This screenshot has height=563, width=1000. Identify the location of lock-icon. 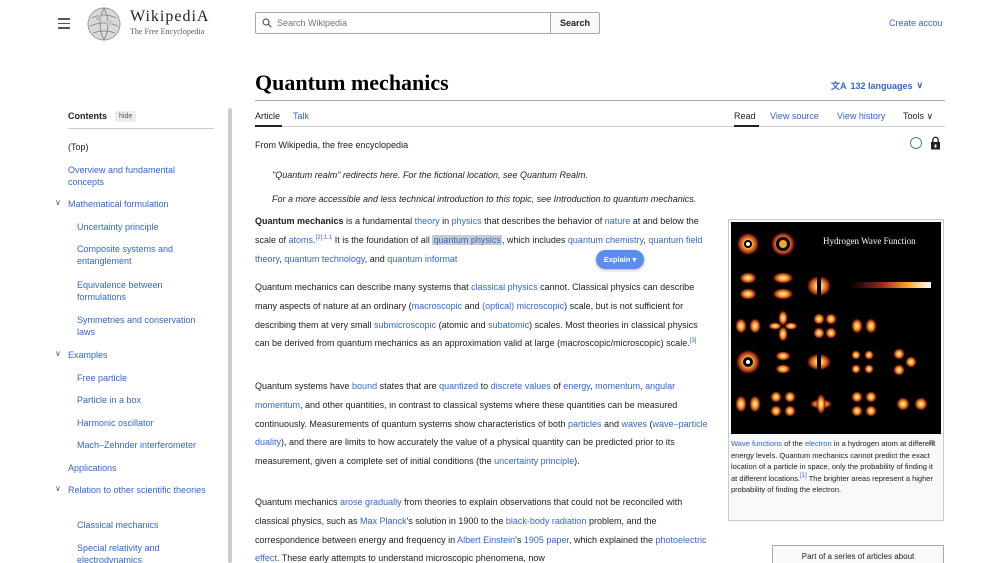
(935, 143).